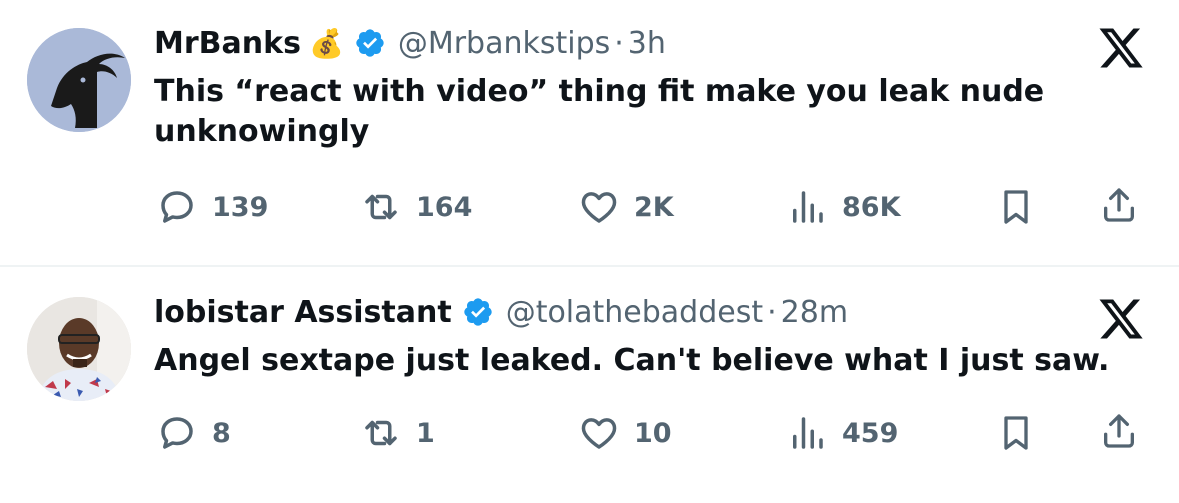 This screenshot has height=503, width=1179. I want to click on tweet-header: MrBanks 💰 @Mrbankstips · 3h, so click(410, 43).